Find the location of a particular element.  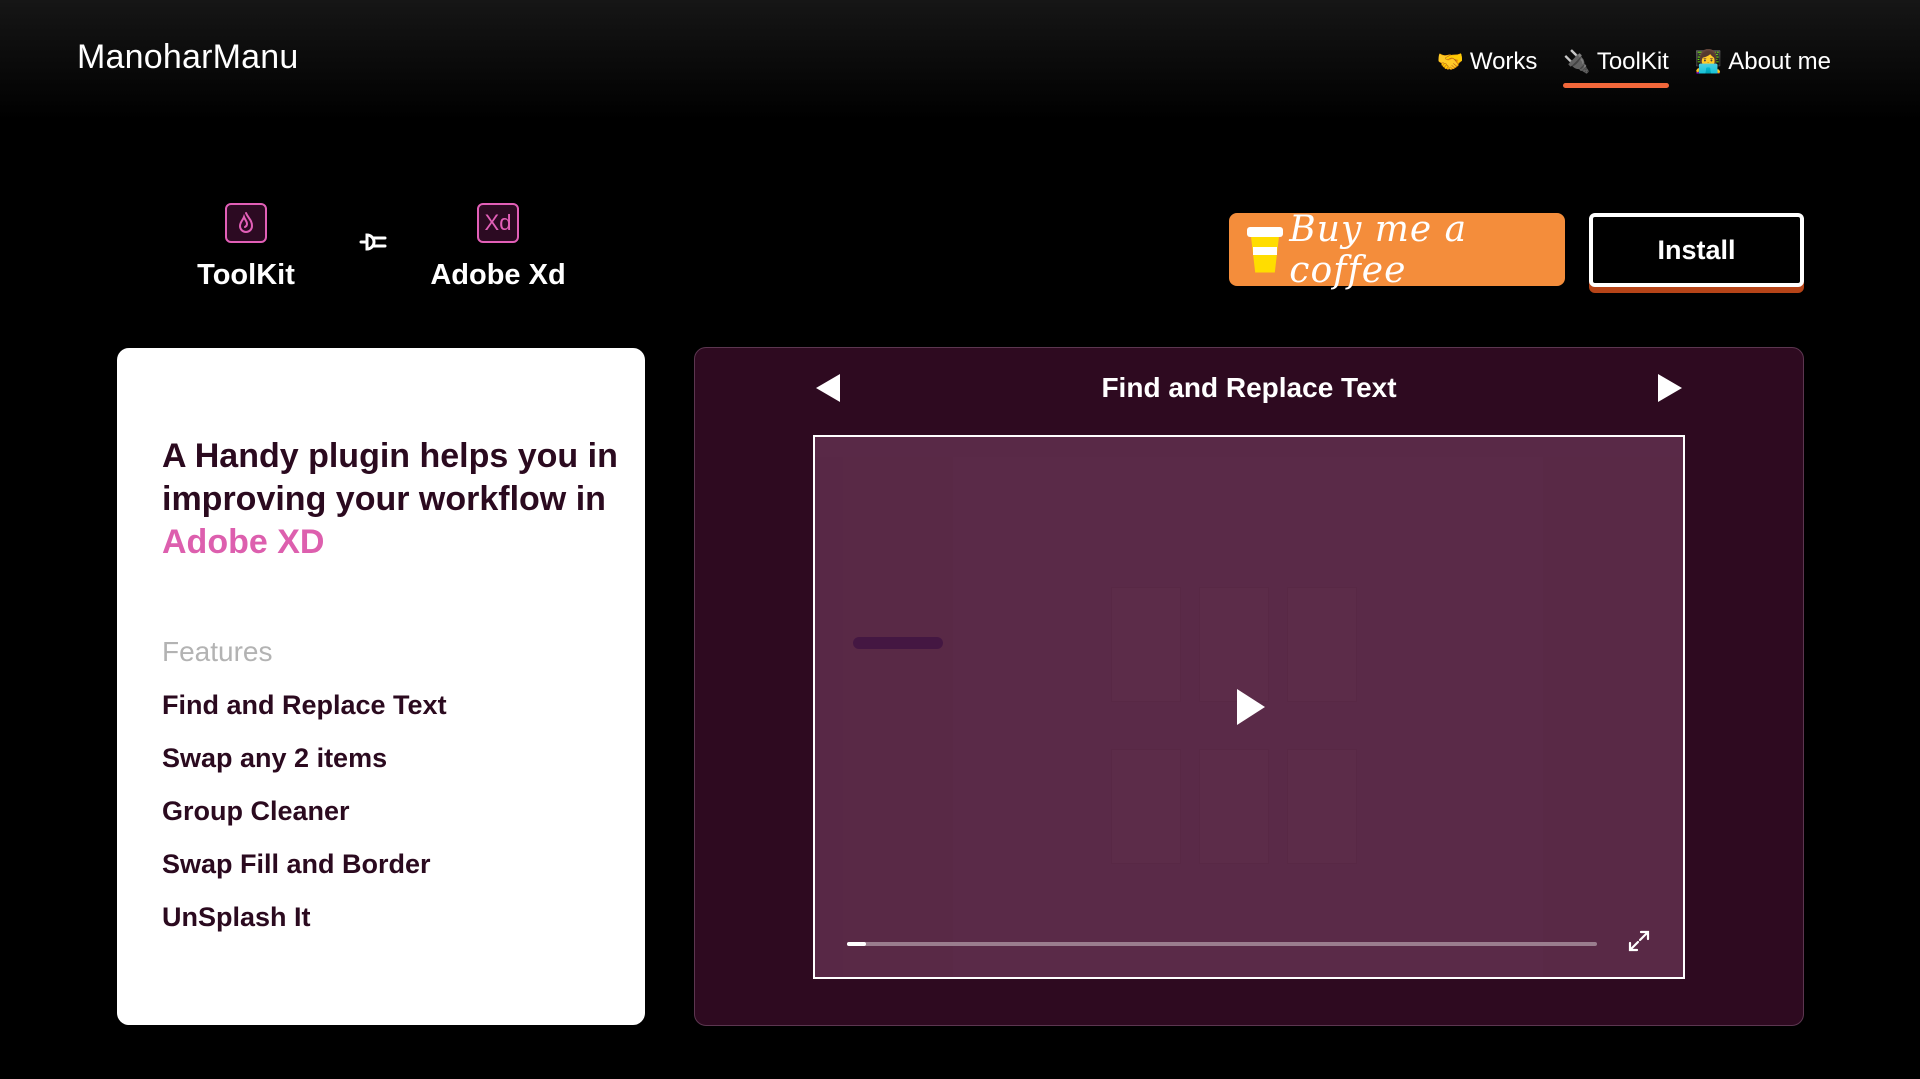

handshake-icon: 🤝 is located at coordinates (1450, 61).